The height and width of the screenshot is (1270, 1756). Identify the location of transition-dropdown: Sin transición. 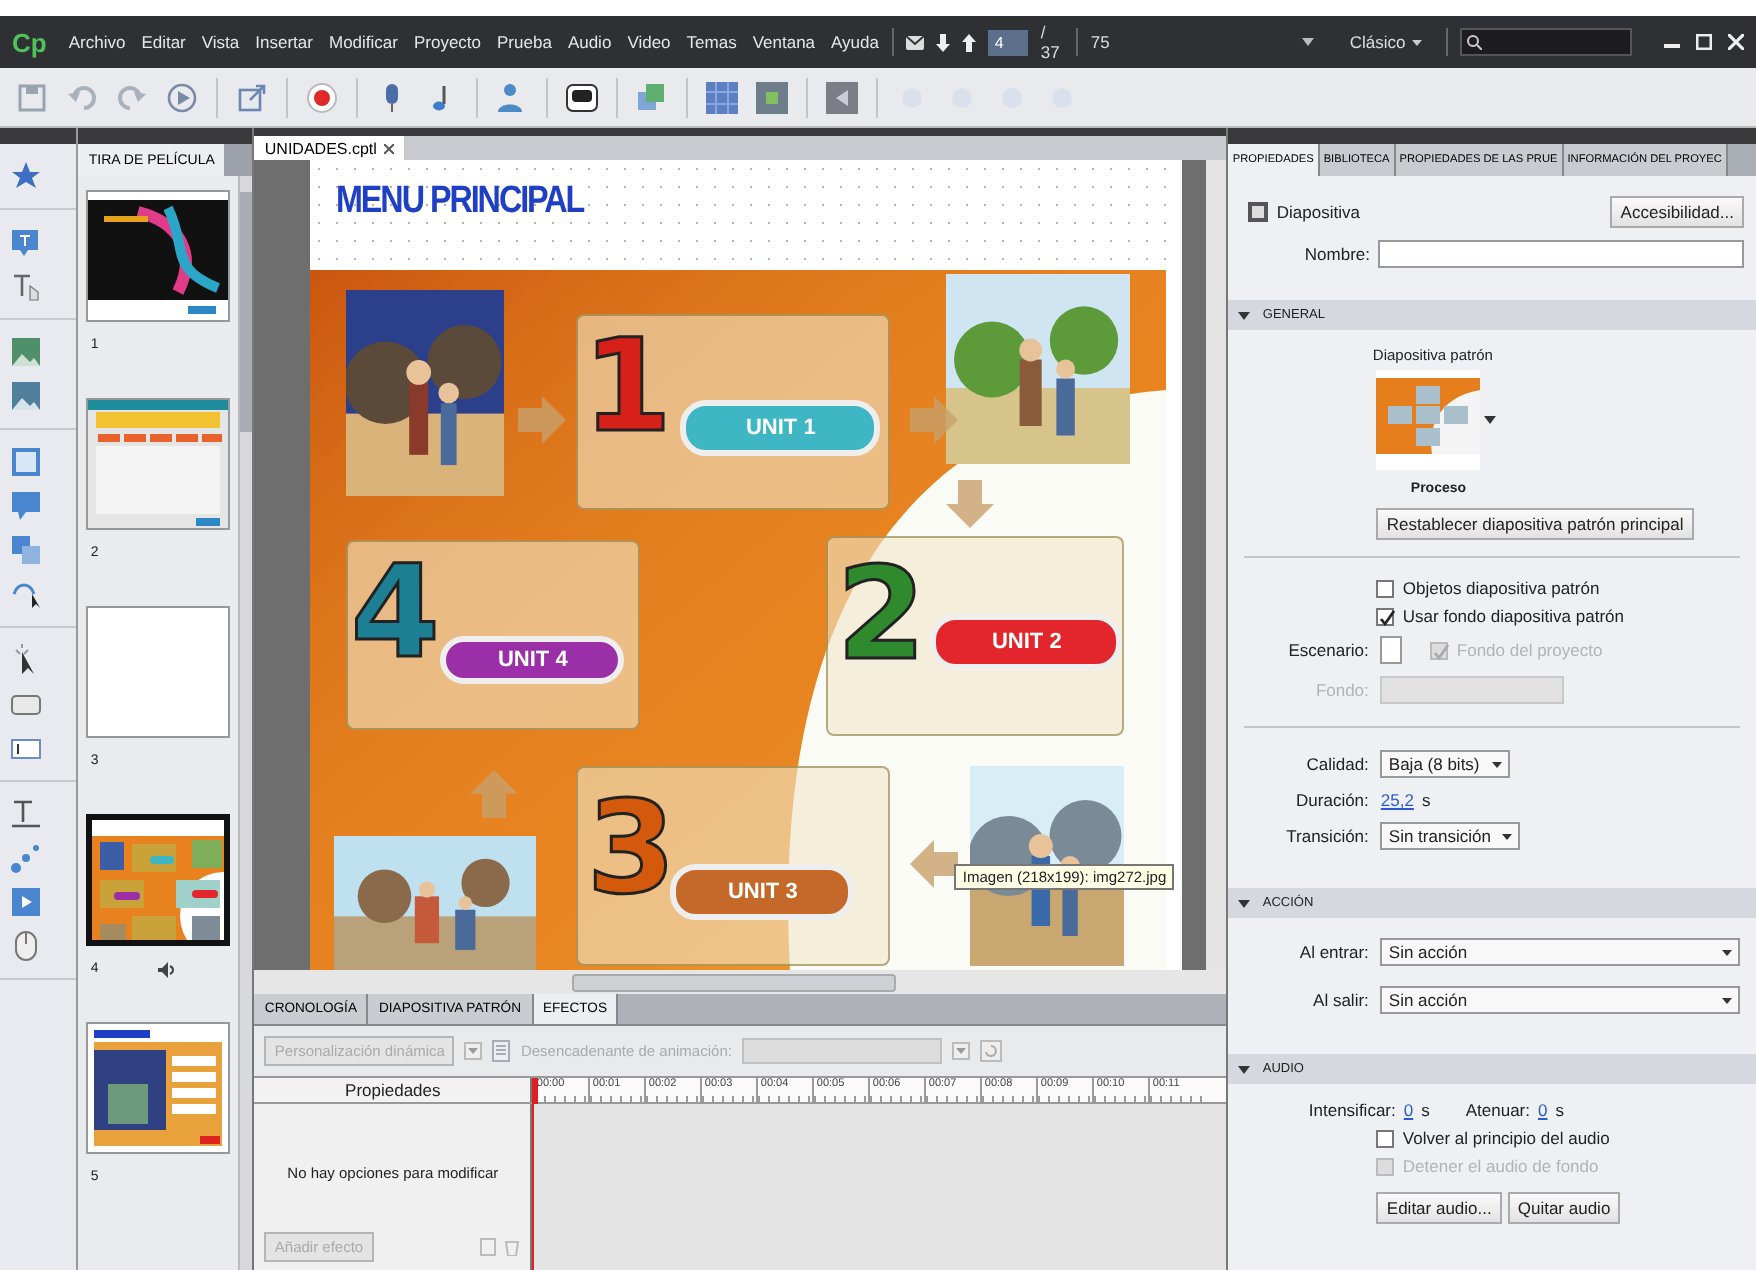
(1450, 836).